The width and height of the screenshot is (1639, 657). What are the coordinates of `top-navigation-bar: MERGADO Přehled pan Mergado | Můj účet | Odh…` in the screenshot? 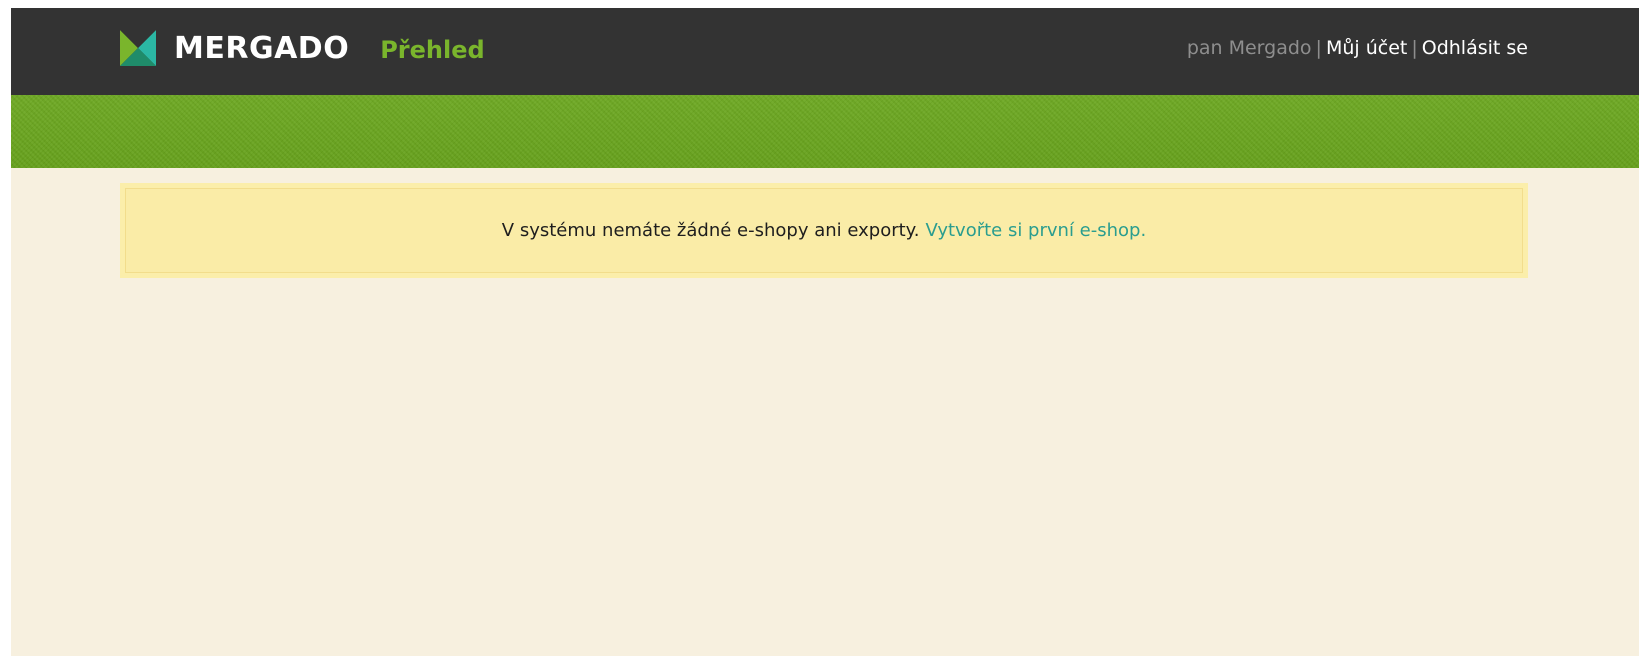 It's located at (825, 51).